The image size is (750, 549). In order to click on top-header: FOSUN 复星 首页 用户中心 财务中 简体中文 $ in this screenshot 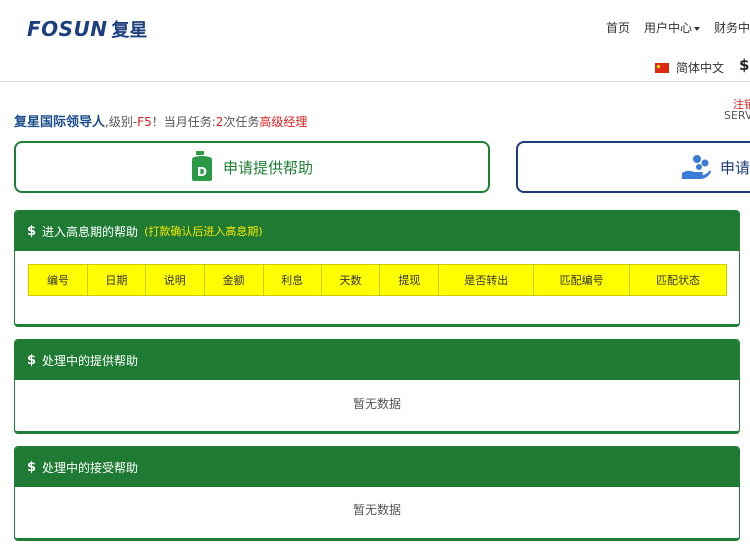, I will do `click(375, 41)`.